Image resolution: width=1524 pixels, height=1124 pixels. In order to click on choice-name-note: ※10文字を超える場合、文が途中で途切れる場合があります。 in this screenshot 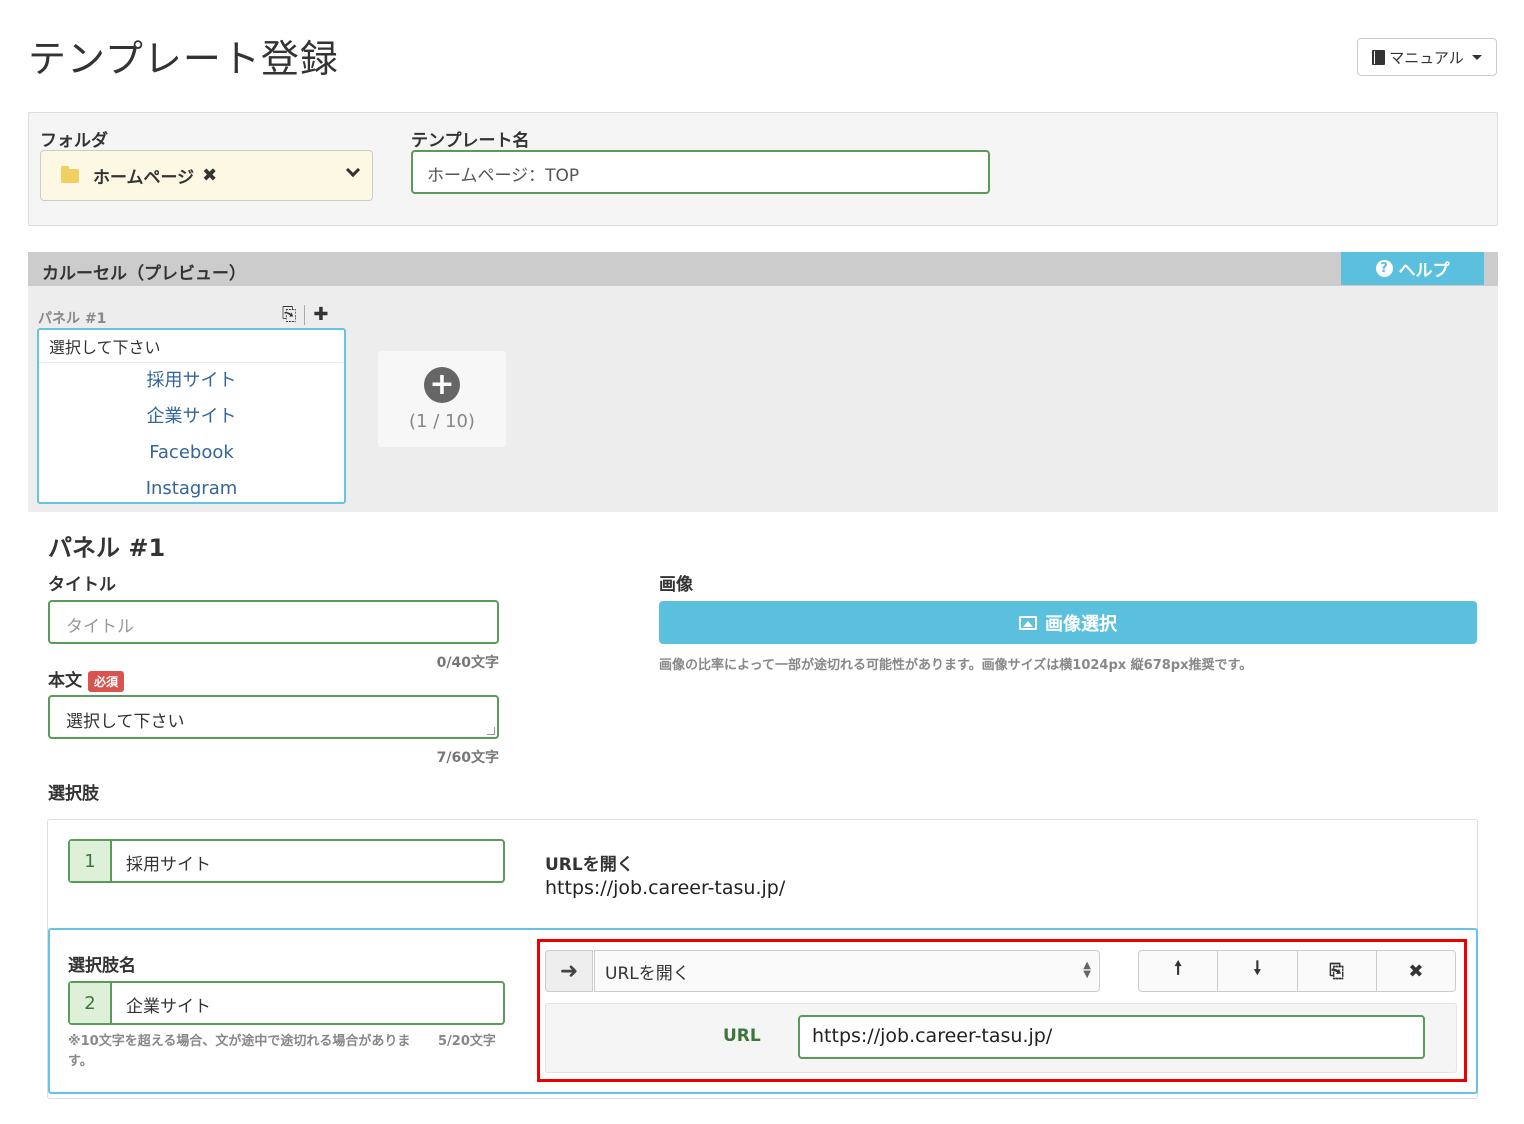, I will do `click(239, 1051)`.